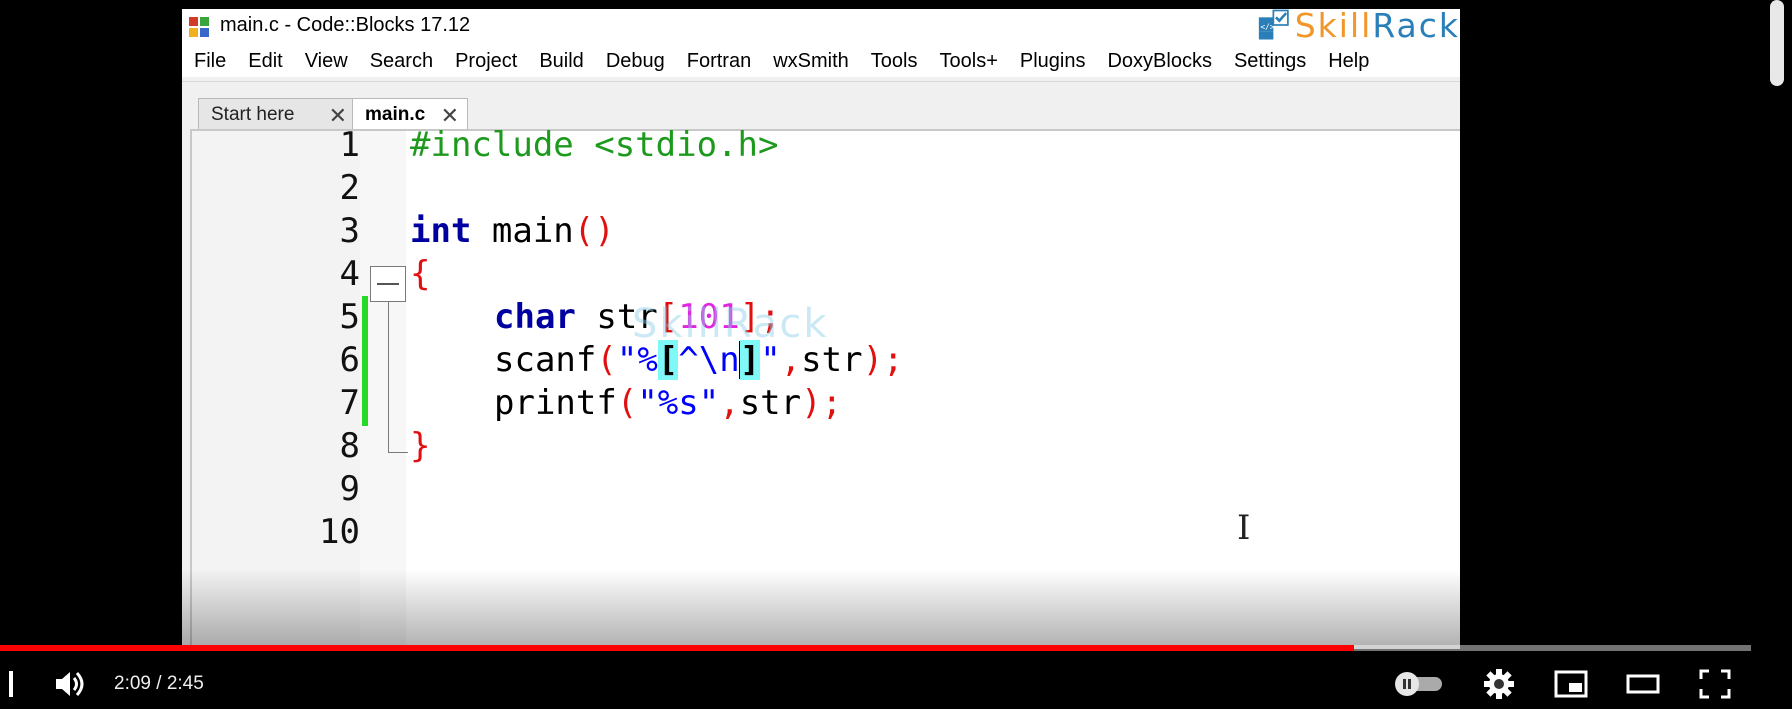 This screenshot has width=1792, height=709. I want to click on string-format: "%s", so click(678, 403).